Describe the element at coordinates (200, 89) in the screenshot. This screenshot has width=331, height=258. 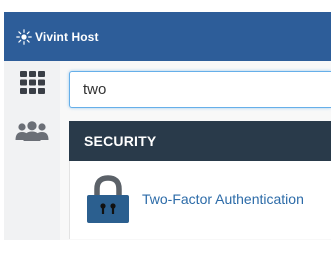
I see `search-input` at that location.